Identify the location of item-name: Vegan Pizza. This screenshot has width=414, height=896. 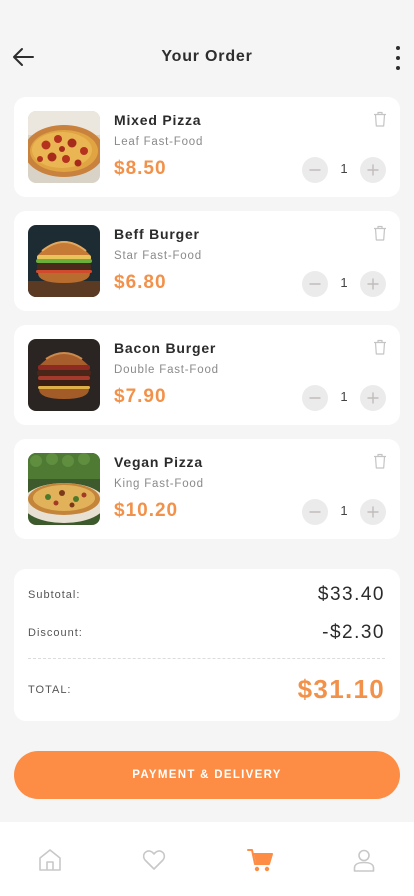
(158, 462).